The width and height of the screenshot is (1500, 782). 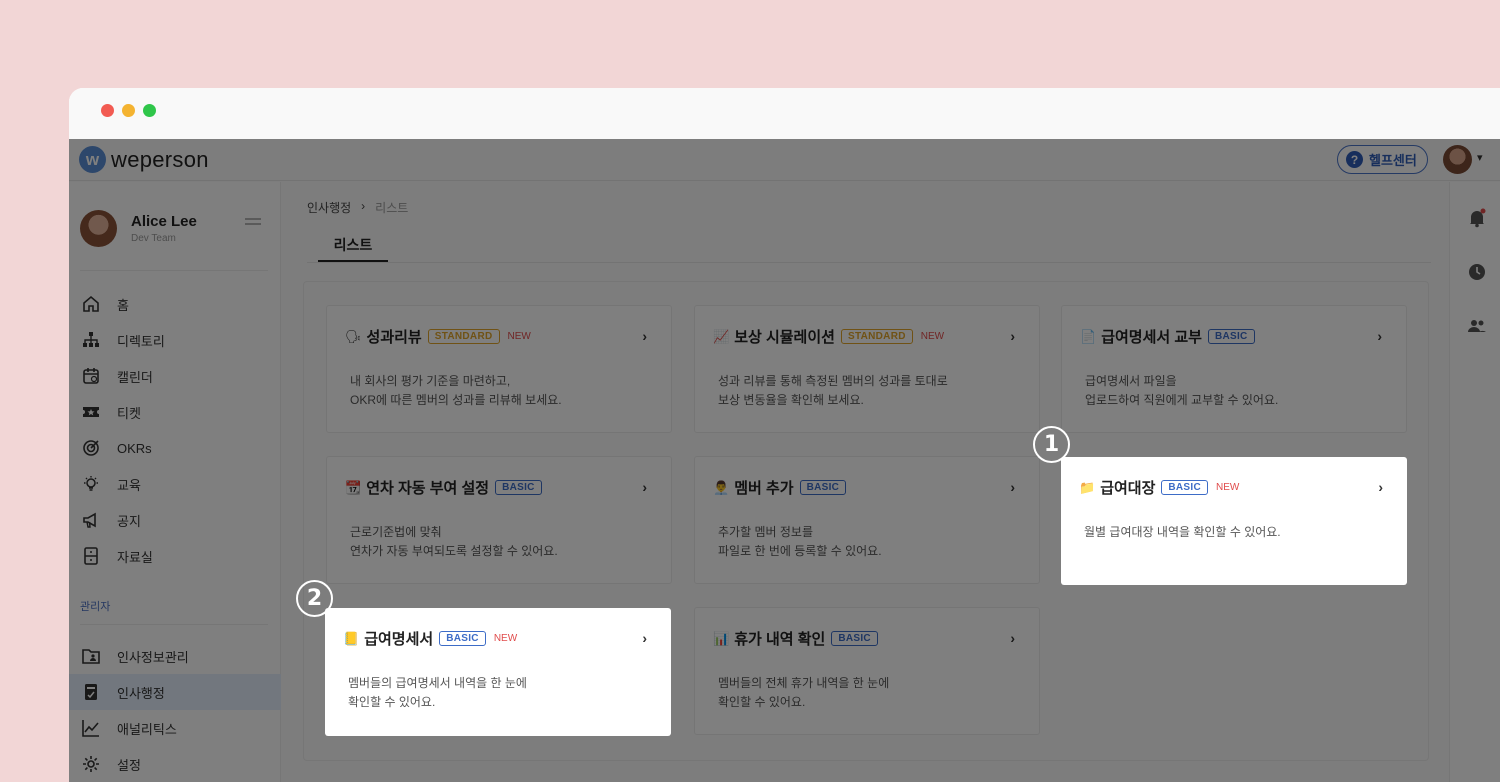 I want to click on sidebar-item-label: 티켓, so click(x=129, y=413).